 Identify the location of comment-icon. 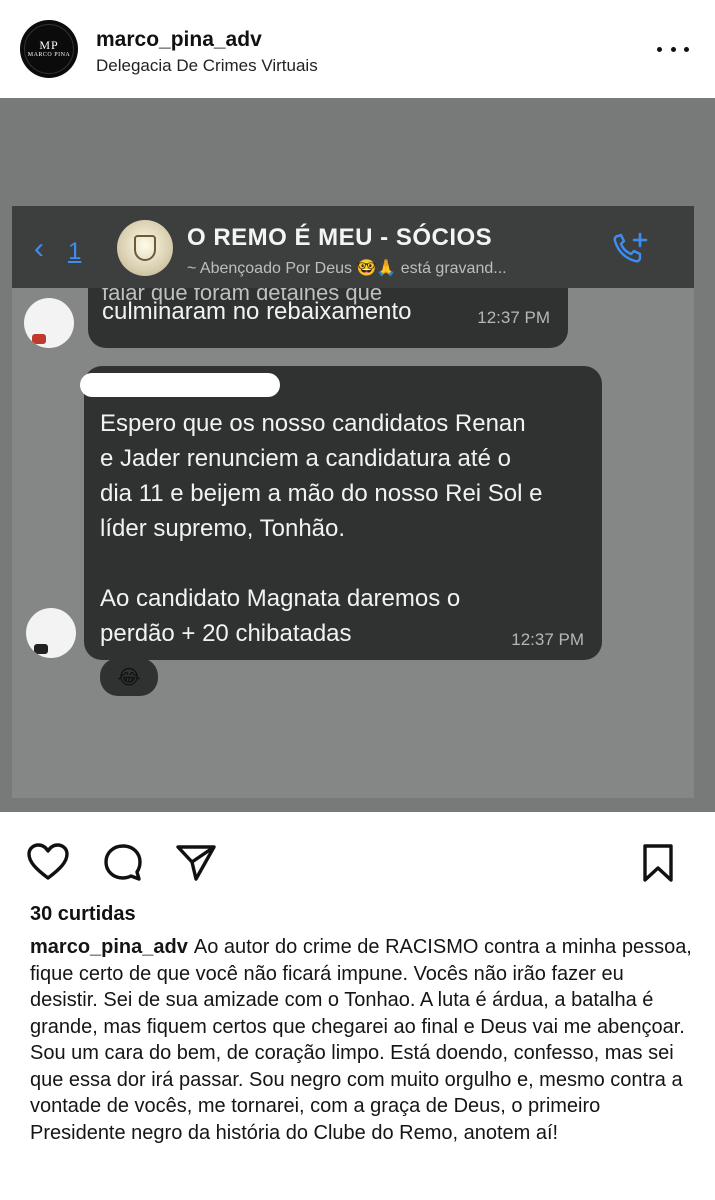
(123, 863).